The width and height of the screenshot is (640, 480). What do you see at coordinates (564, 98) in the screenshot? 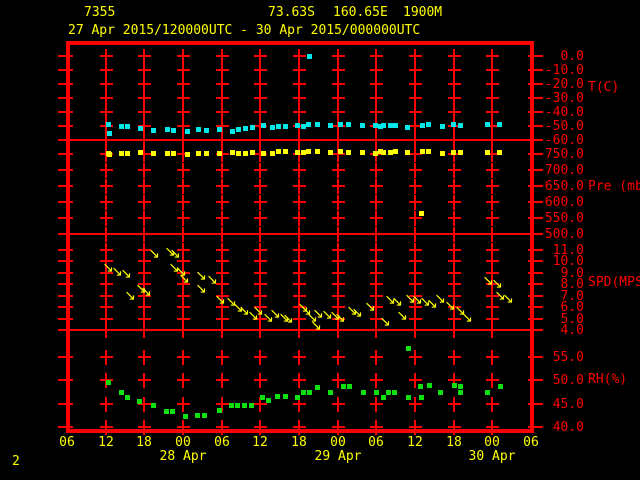
I see `y-axis-tick-label: -30.0` at bounding box center [564, 98].